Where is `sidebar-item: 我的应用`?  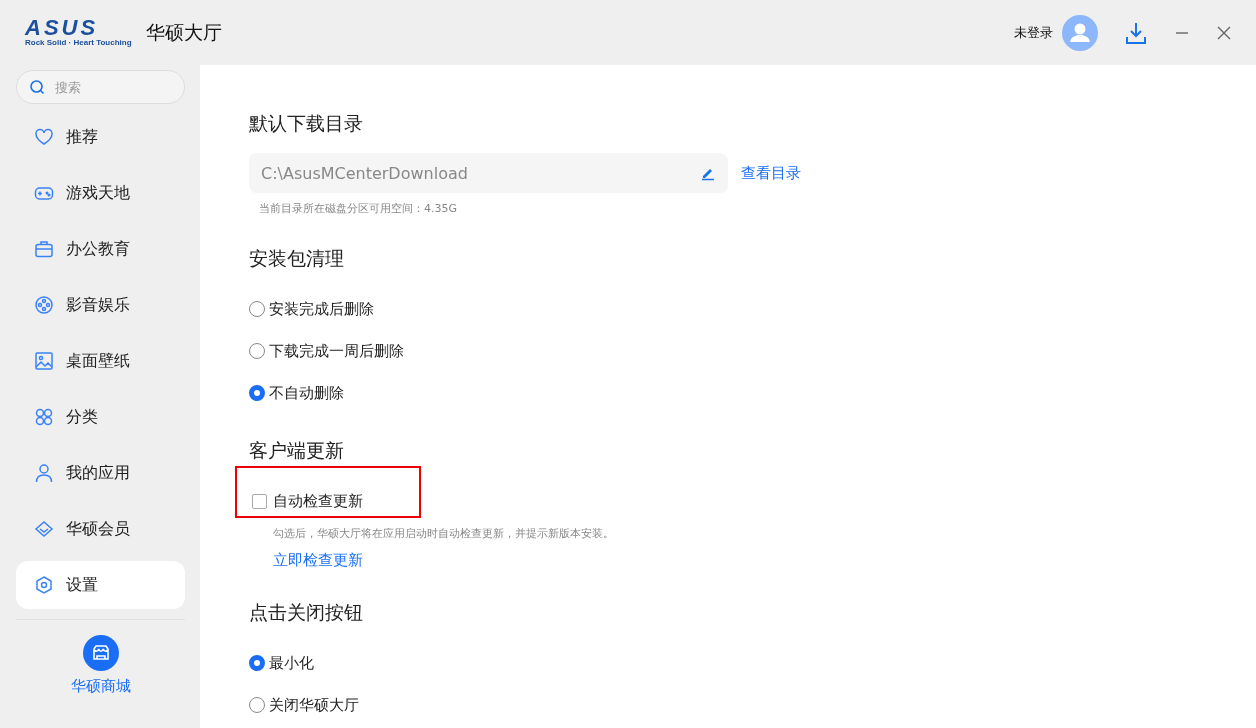
sidebar-item: 我的应用 is located at coordinates (100, 473).